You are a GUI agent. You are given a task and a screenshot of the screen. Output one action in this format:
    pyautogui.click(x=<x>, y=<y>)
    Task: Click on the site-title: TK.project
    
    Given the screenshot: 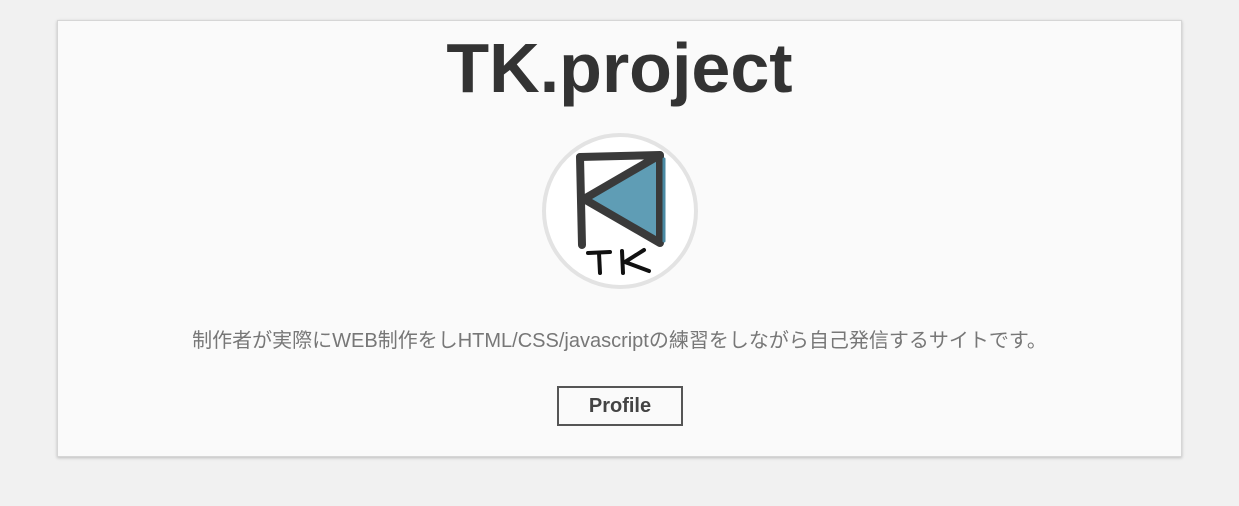 What is the action you would take?
    pyautogui.click(x=619, y=68)
    